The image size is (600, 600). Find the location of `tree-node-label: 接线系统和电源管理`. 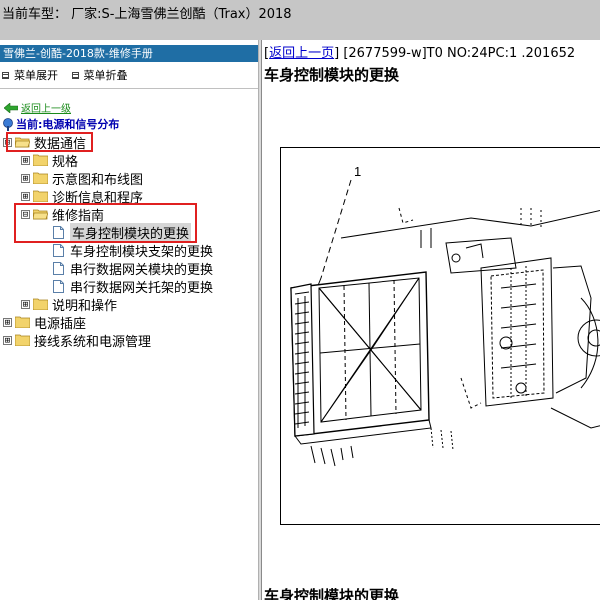

tree-node-label: 接线系统和电源管理 is located at coordinates (93, 342).